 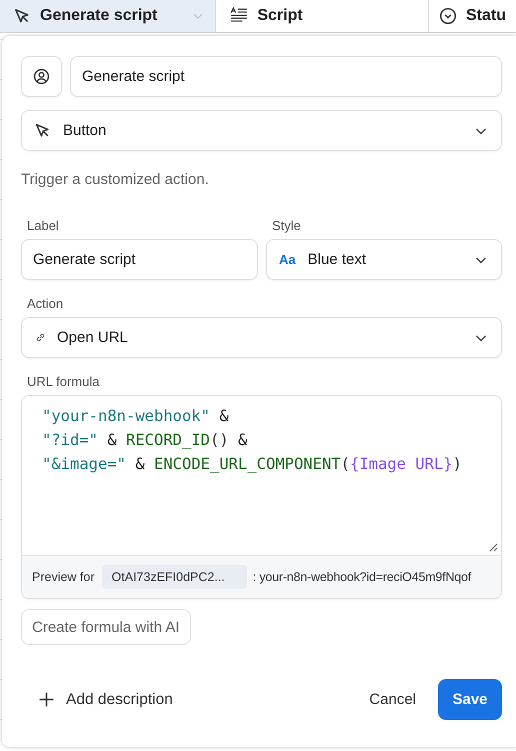 What do you see at coordinates (45, 303) in the screenshot?
I see `field-label: Action` at bounding box center [45, 303].